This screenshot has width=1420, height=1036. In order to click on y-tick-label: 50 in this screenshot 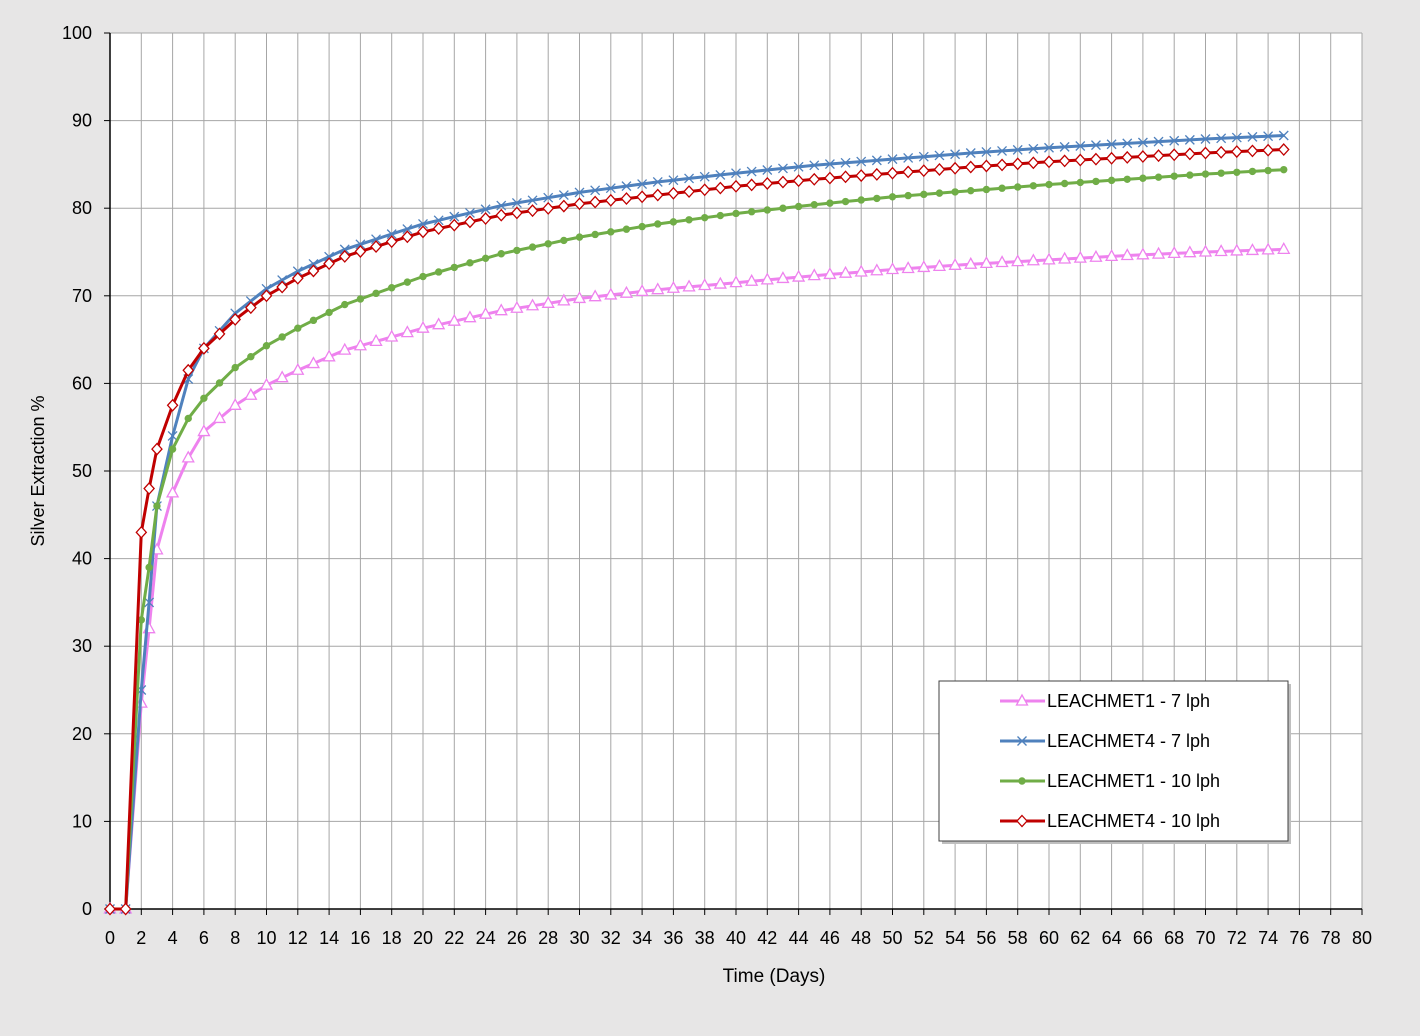, I will do `click(82, 471)`.